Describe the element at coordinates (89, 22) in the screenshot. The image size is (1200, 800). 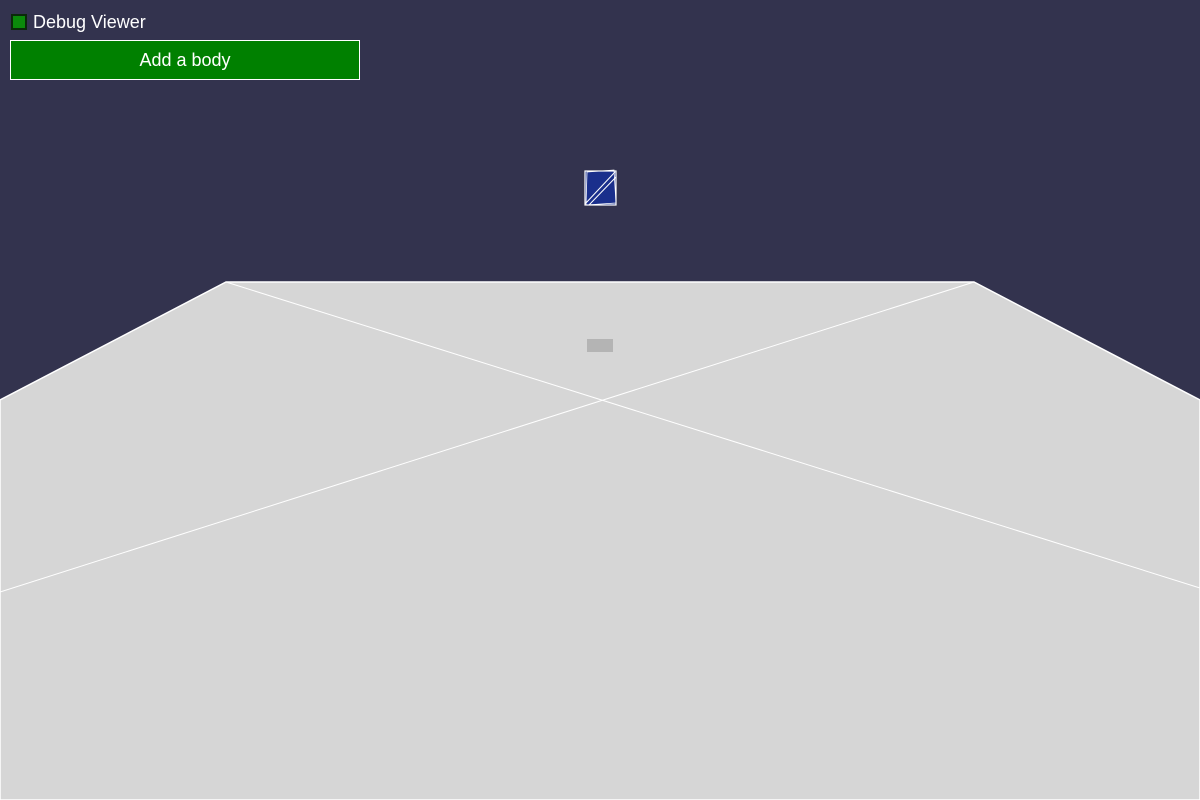
I see `debug-viewer-label: Debug Viewer` at that location.